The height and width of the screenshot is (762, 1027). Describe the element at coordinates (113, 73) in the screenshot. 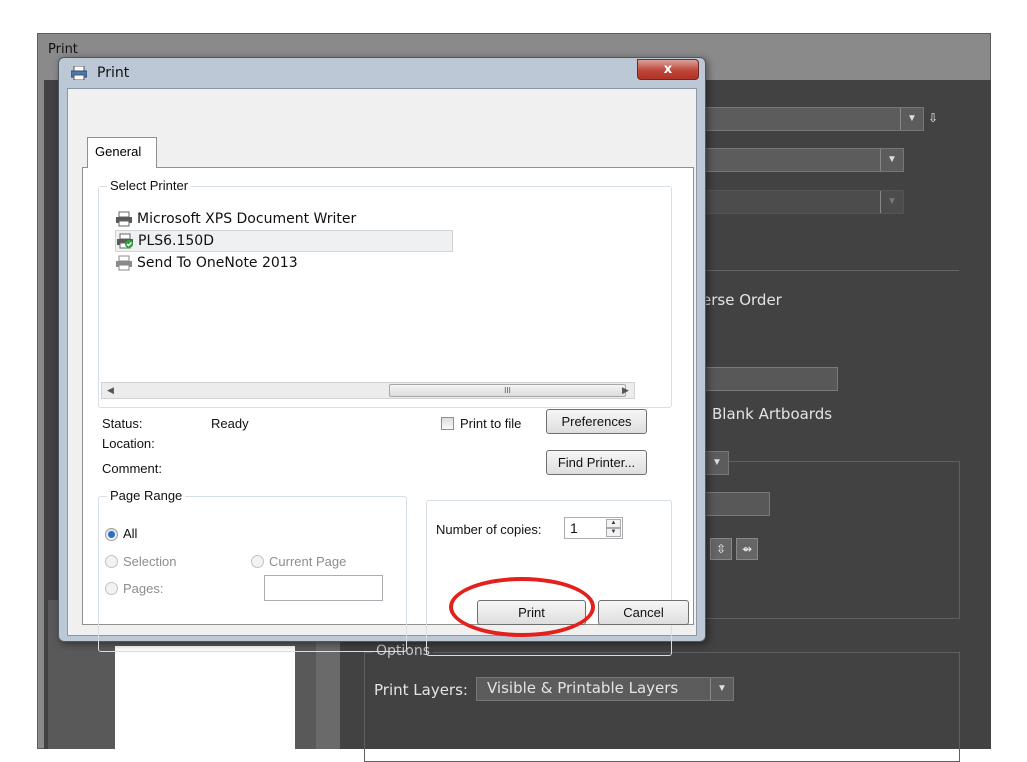

I see `dialog-title: Print` at that location.